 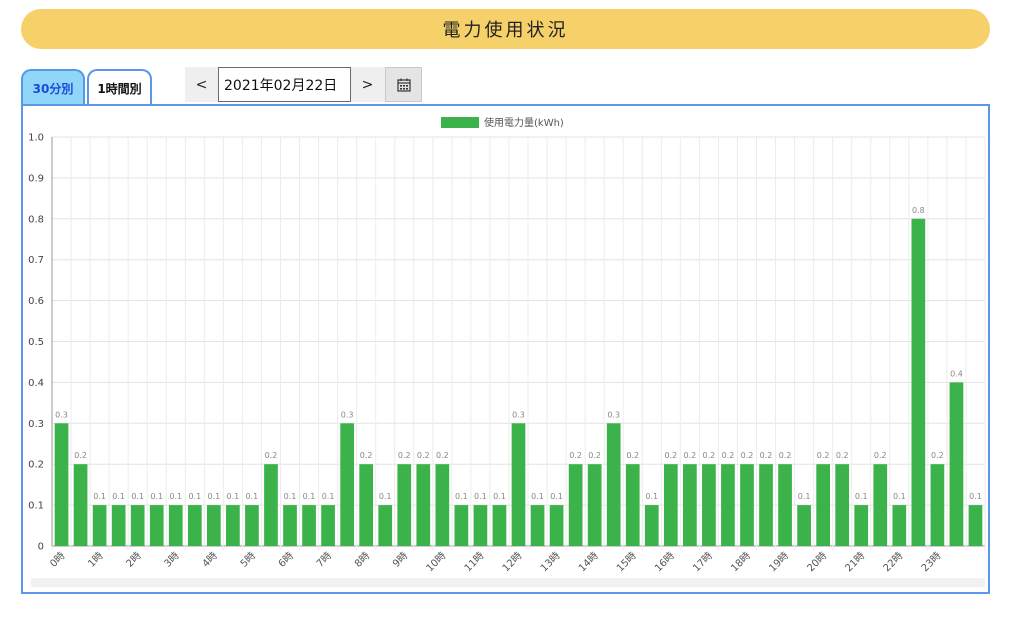 I want to click on y-tick-label: 0.5, so click(x=36, y=342).